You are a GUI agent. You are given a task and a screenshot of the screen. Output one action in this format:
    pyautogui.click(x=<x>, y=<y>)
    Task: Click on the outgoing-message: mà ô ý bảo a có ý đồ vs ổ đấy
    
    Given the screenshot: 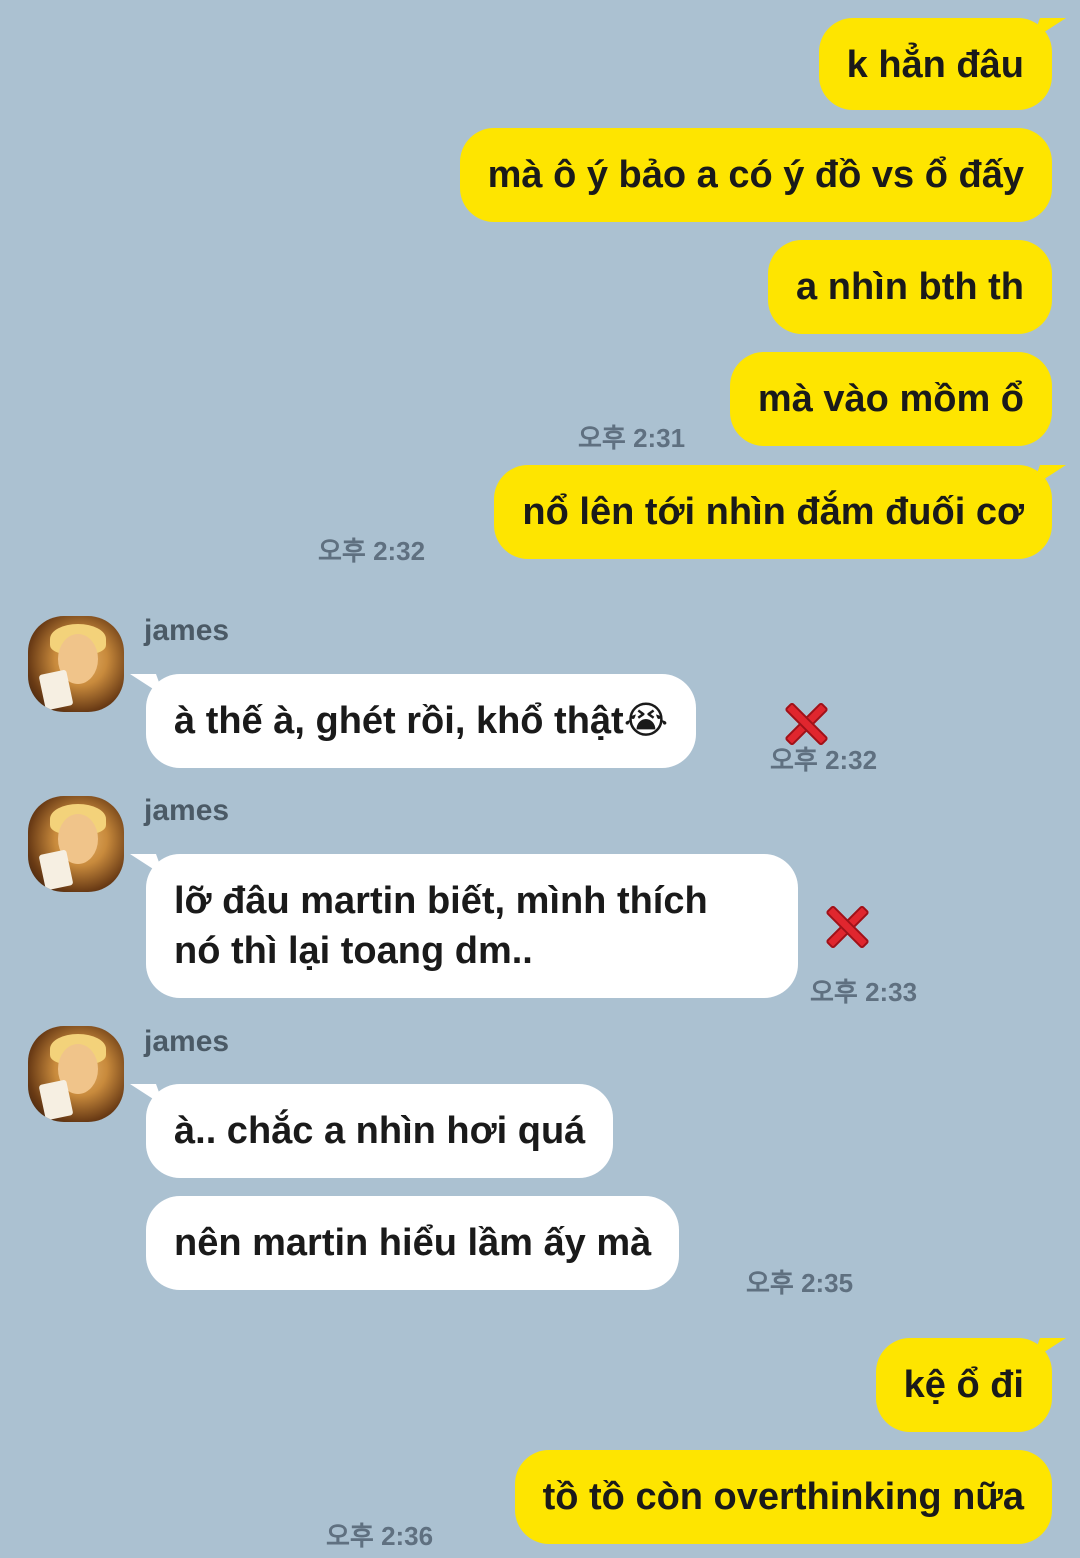 What is the action you would take?
    pyautogui.click(x=755, y=175)
    